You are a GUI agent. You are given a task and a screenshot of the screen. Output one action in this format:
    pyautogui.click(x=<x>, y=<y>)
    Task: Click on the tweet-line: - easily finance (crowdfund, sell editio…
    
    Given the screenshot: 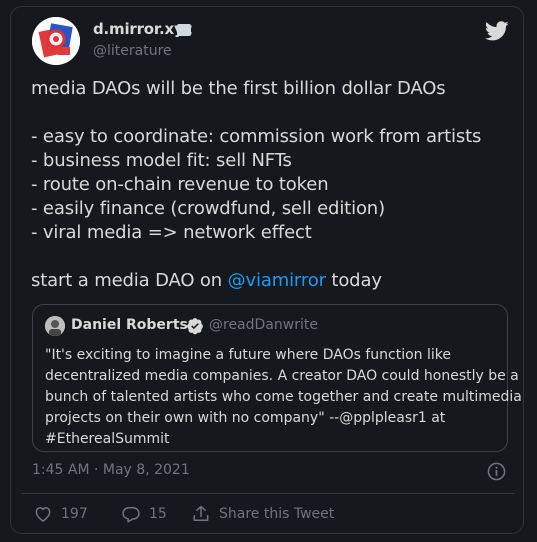 What is the action you would take?
    pyautogui.click(x=208, y=208)
    